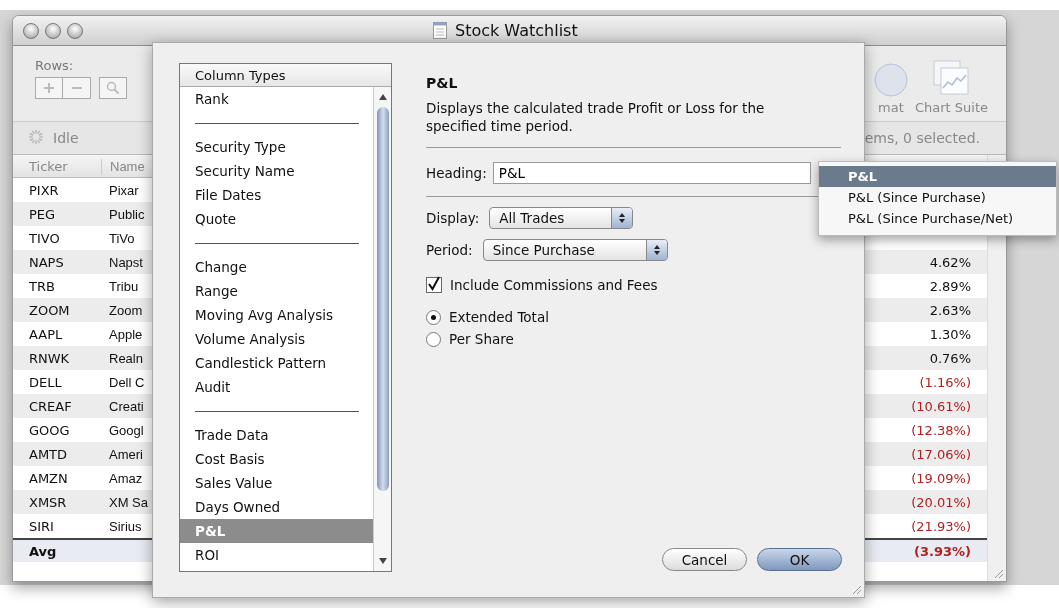 This screenshot has width=1059, height=608. What do you see at coordinates (575, 250) in the screenshot?
I see `period-popup: Since Purchase` at bounding box center [575, 250].